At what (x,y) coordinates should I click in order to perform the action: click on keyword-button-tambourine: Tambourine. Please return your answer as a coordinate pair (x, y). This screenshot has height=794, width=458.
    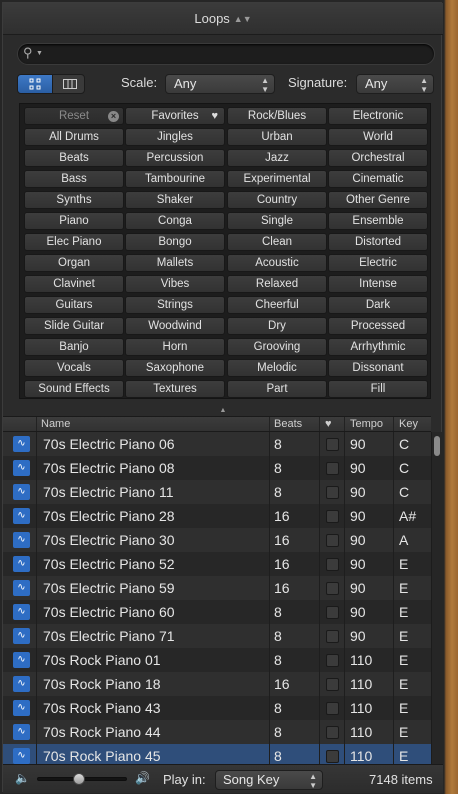
    Looking at the image, I should click on (175, 179).